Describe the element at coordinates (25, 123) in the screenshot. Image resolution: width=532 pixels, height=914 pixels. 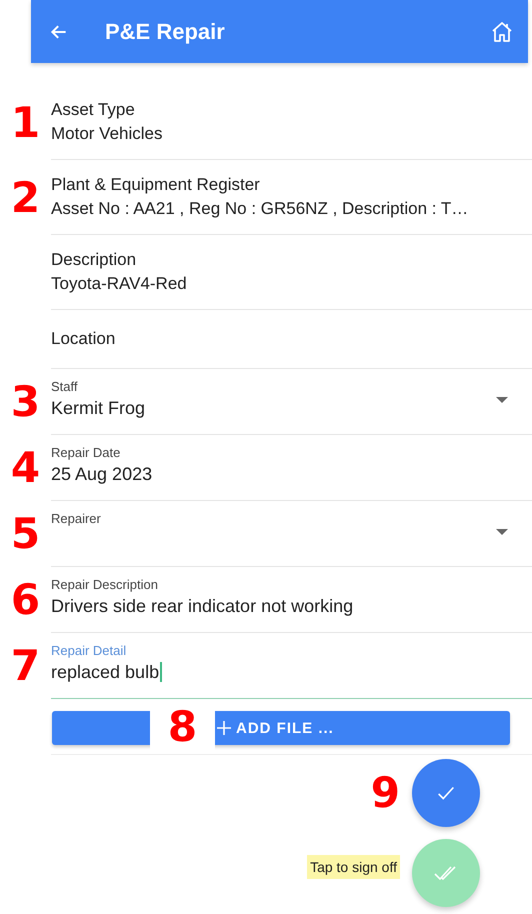
I see `annotation-number: 1` at that location.